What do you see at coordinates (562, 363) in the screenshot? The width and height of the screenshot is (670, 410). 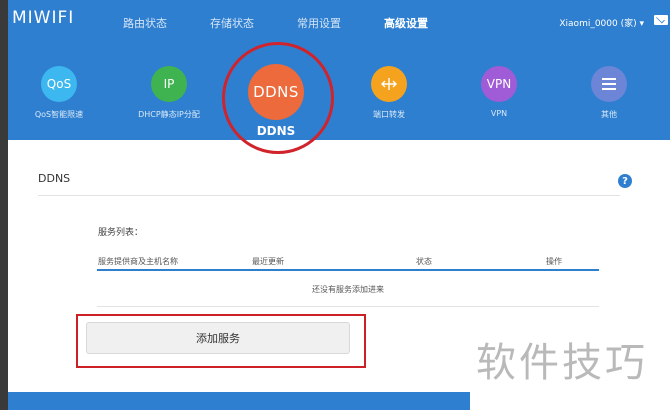 I see `watermark-text: 软件技巧` at bounding box center [562, 363].